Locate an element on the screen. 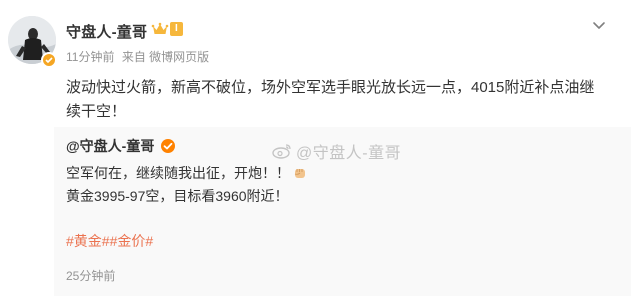 This screenshot has width=631, height=296. crown-icon is located at coordinates (160, 28).